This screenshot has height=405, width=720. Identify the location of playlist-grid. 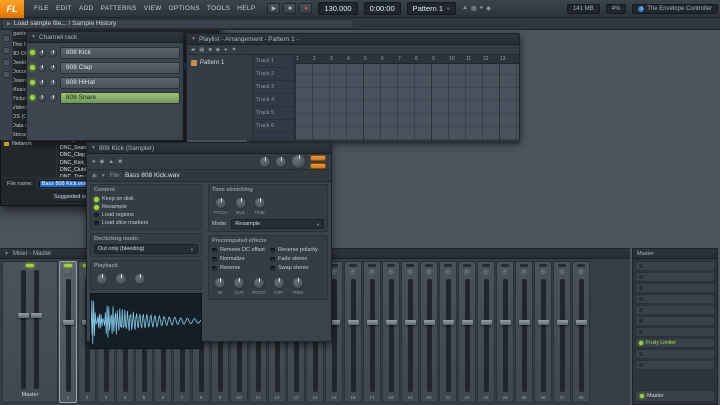
(407, 102).